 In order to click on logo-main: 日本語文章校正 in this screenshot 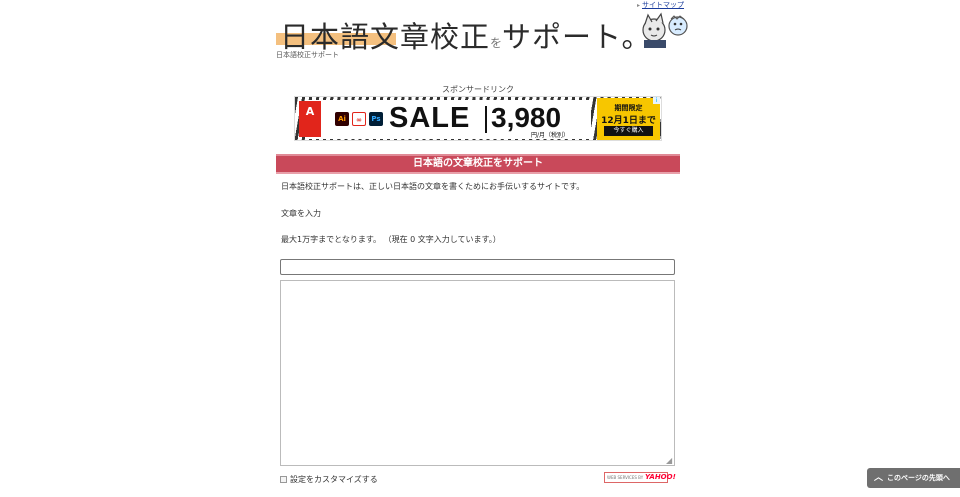, I will do `click(385, 37)`.